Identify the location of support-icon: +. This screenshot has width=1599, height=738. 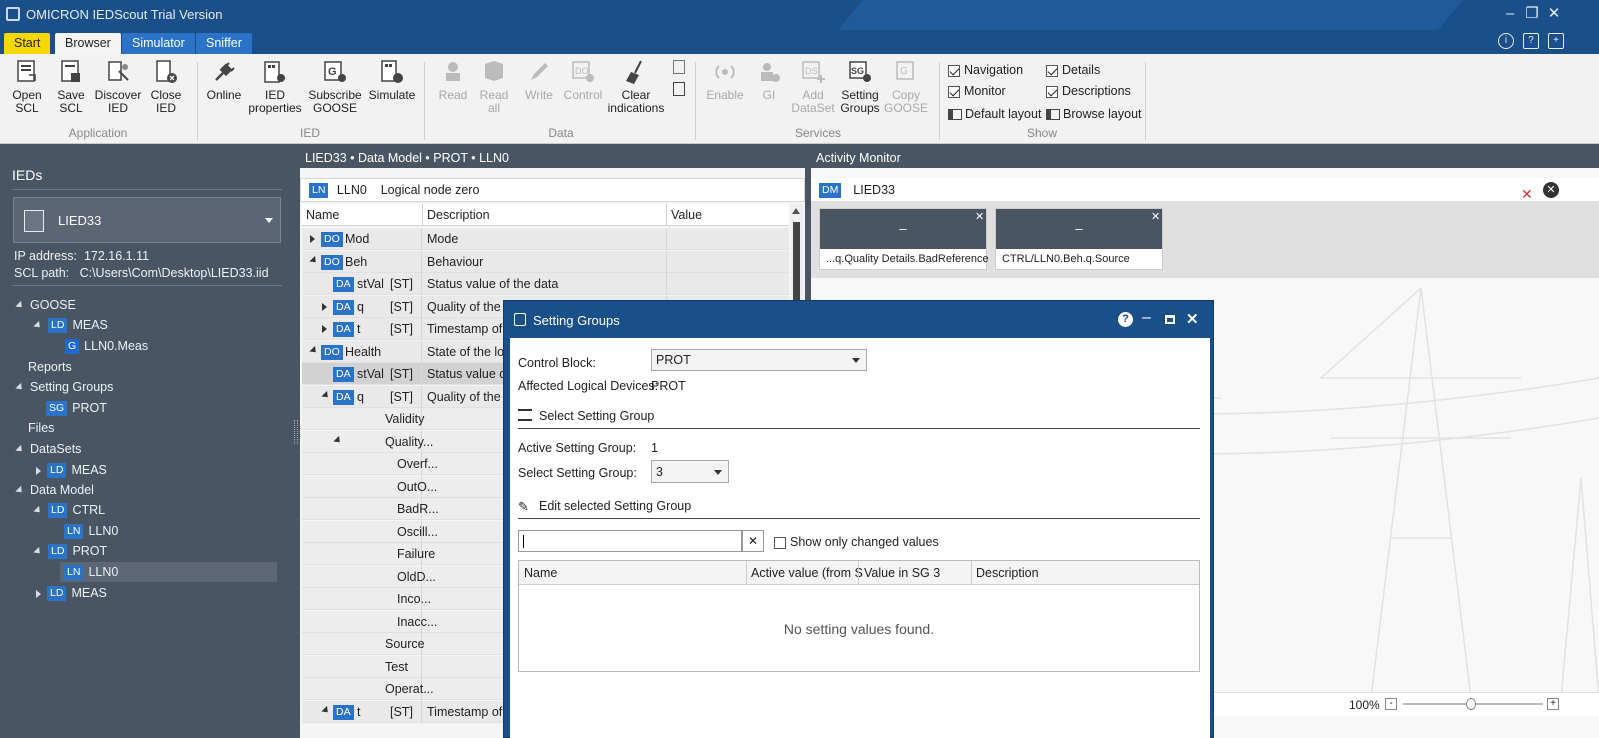
(1556, 41).